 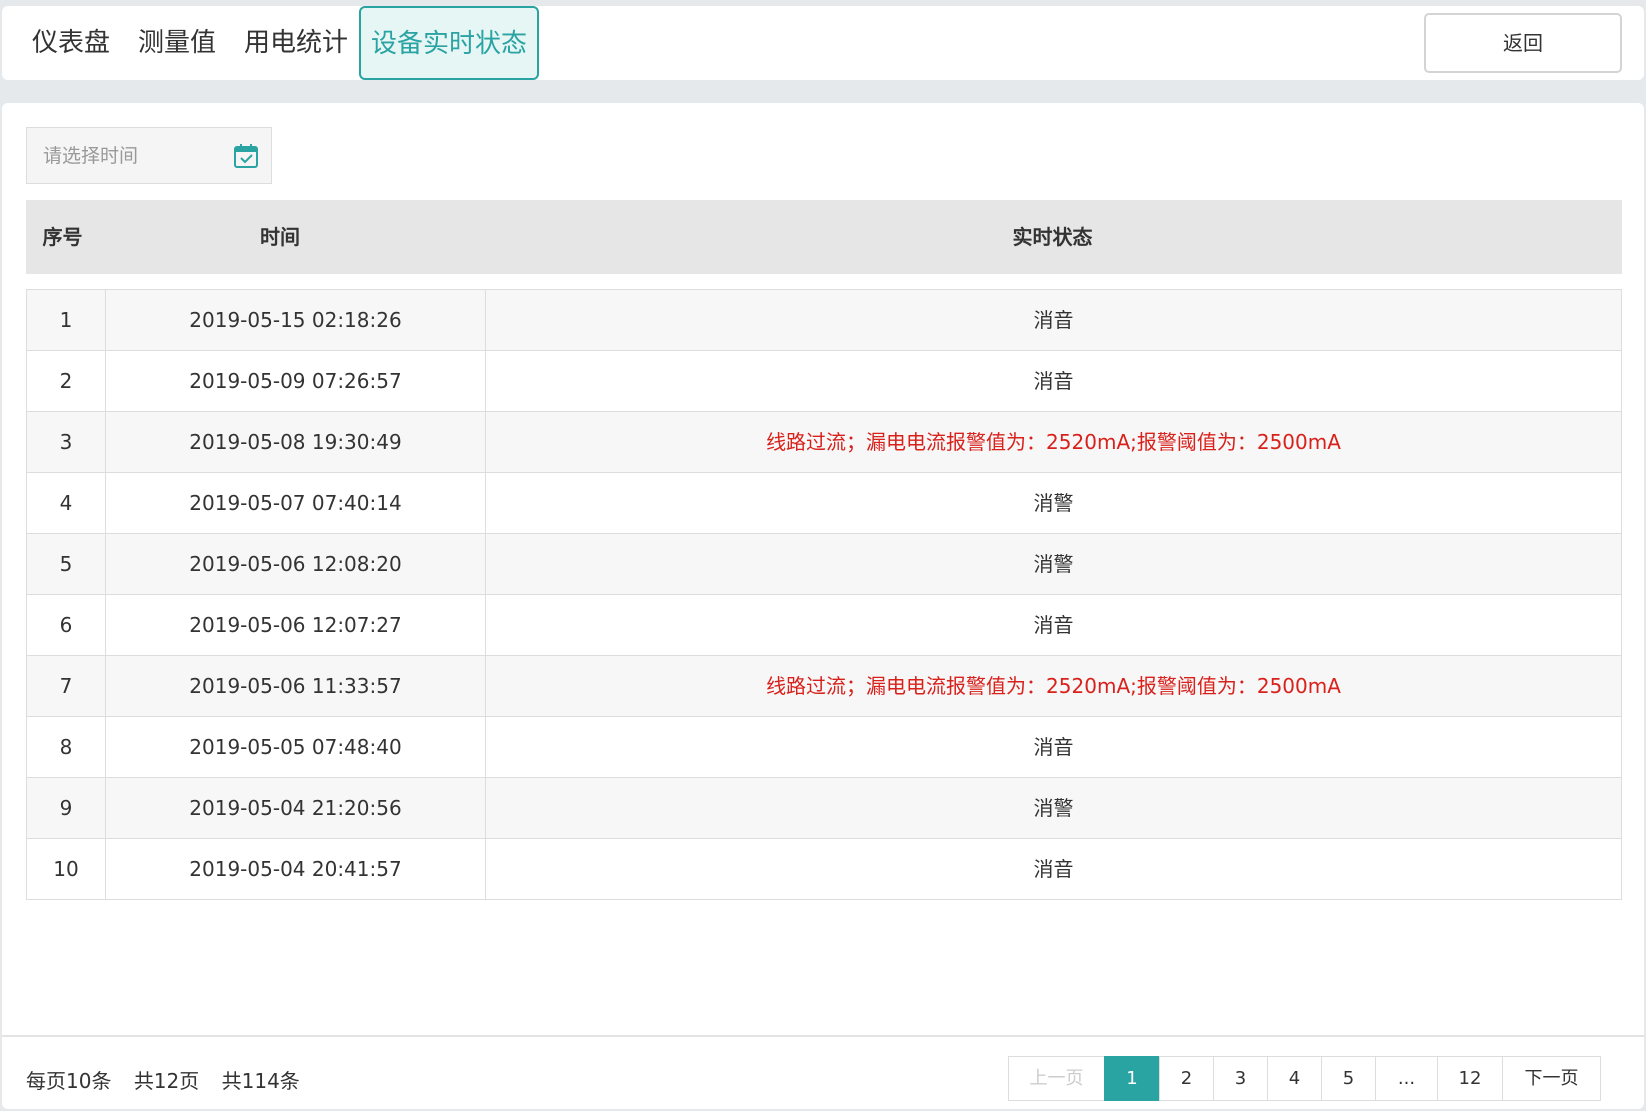 I want to click on back-button: 返回, so click(x=1523, y=43).